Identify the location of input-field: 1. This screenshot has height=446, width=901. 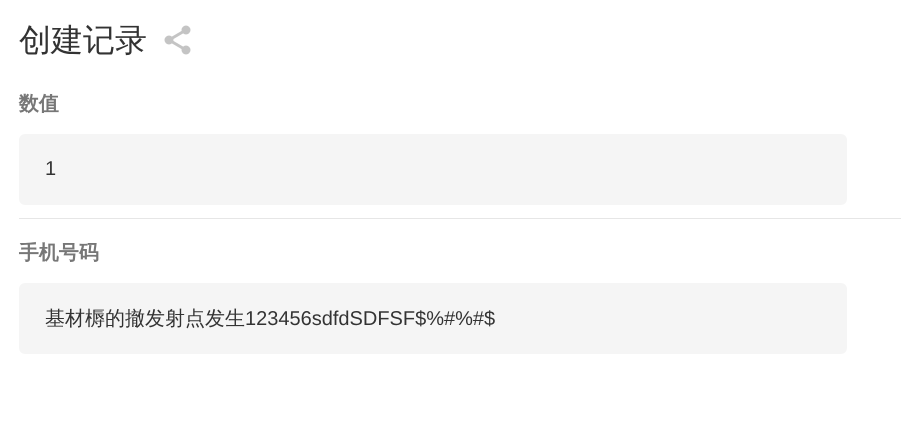
(433, 169).